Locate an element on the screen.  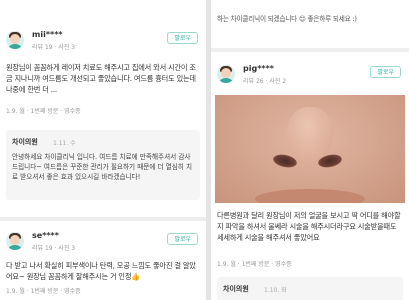
review-username: mii**** is located at coordinates (47, 34).